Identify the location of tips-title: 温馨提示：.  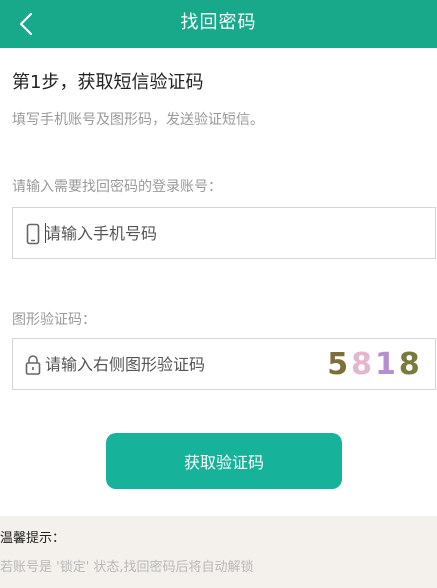
(33, 538).